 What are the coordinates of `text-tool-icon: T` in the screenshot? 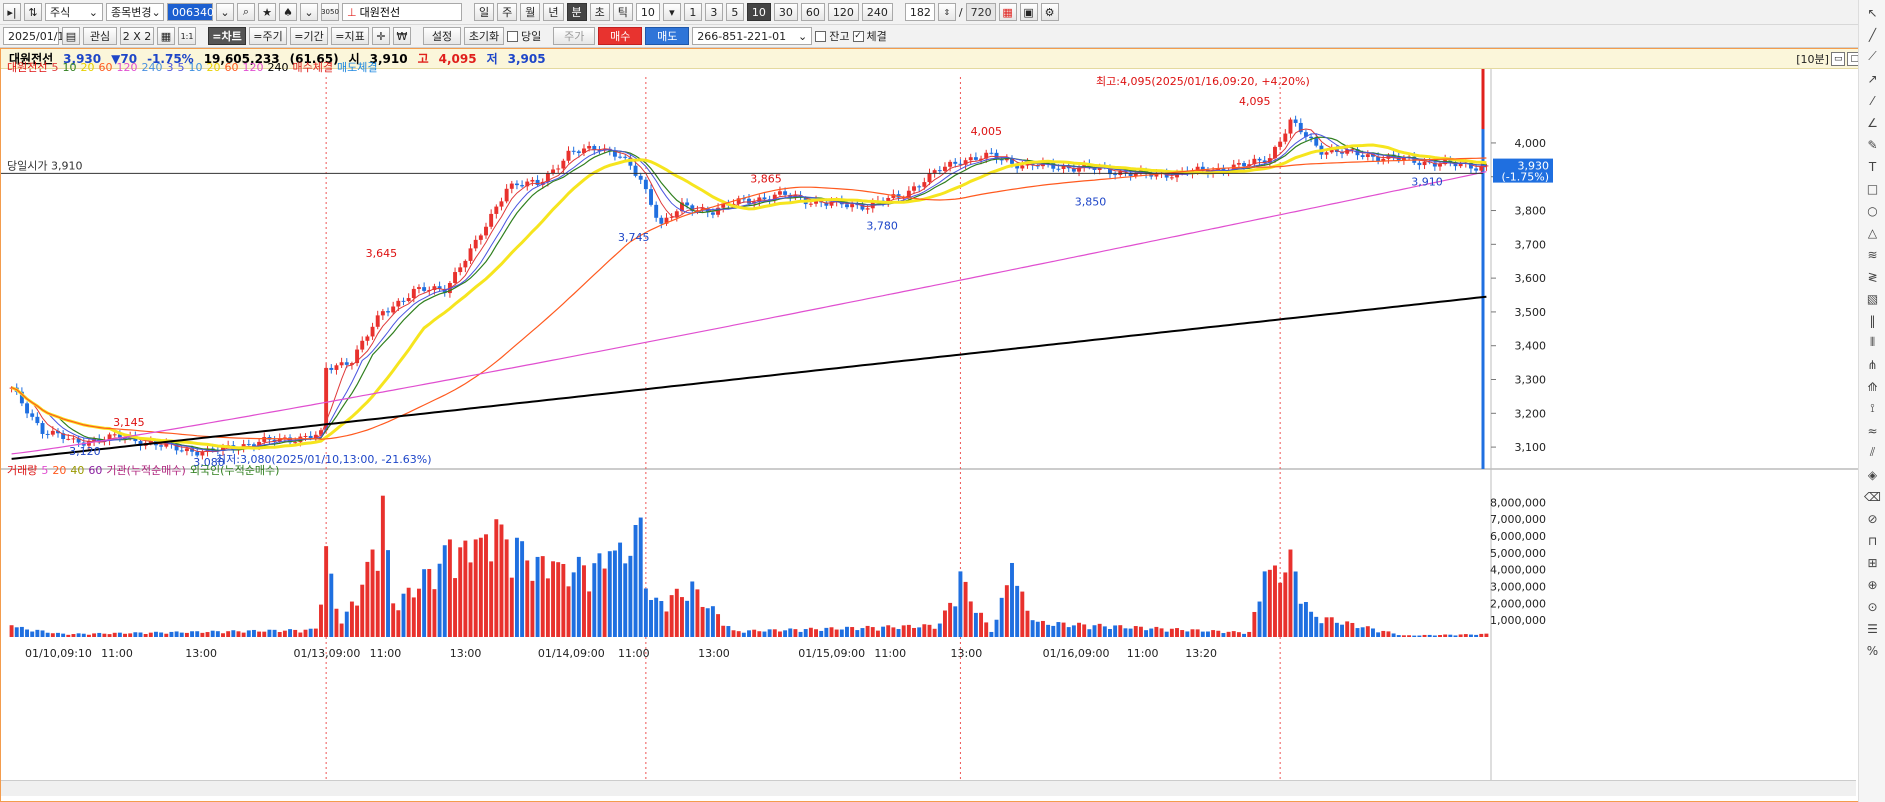 It's located at (1872, 166).